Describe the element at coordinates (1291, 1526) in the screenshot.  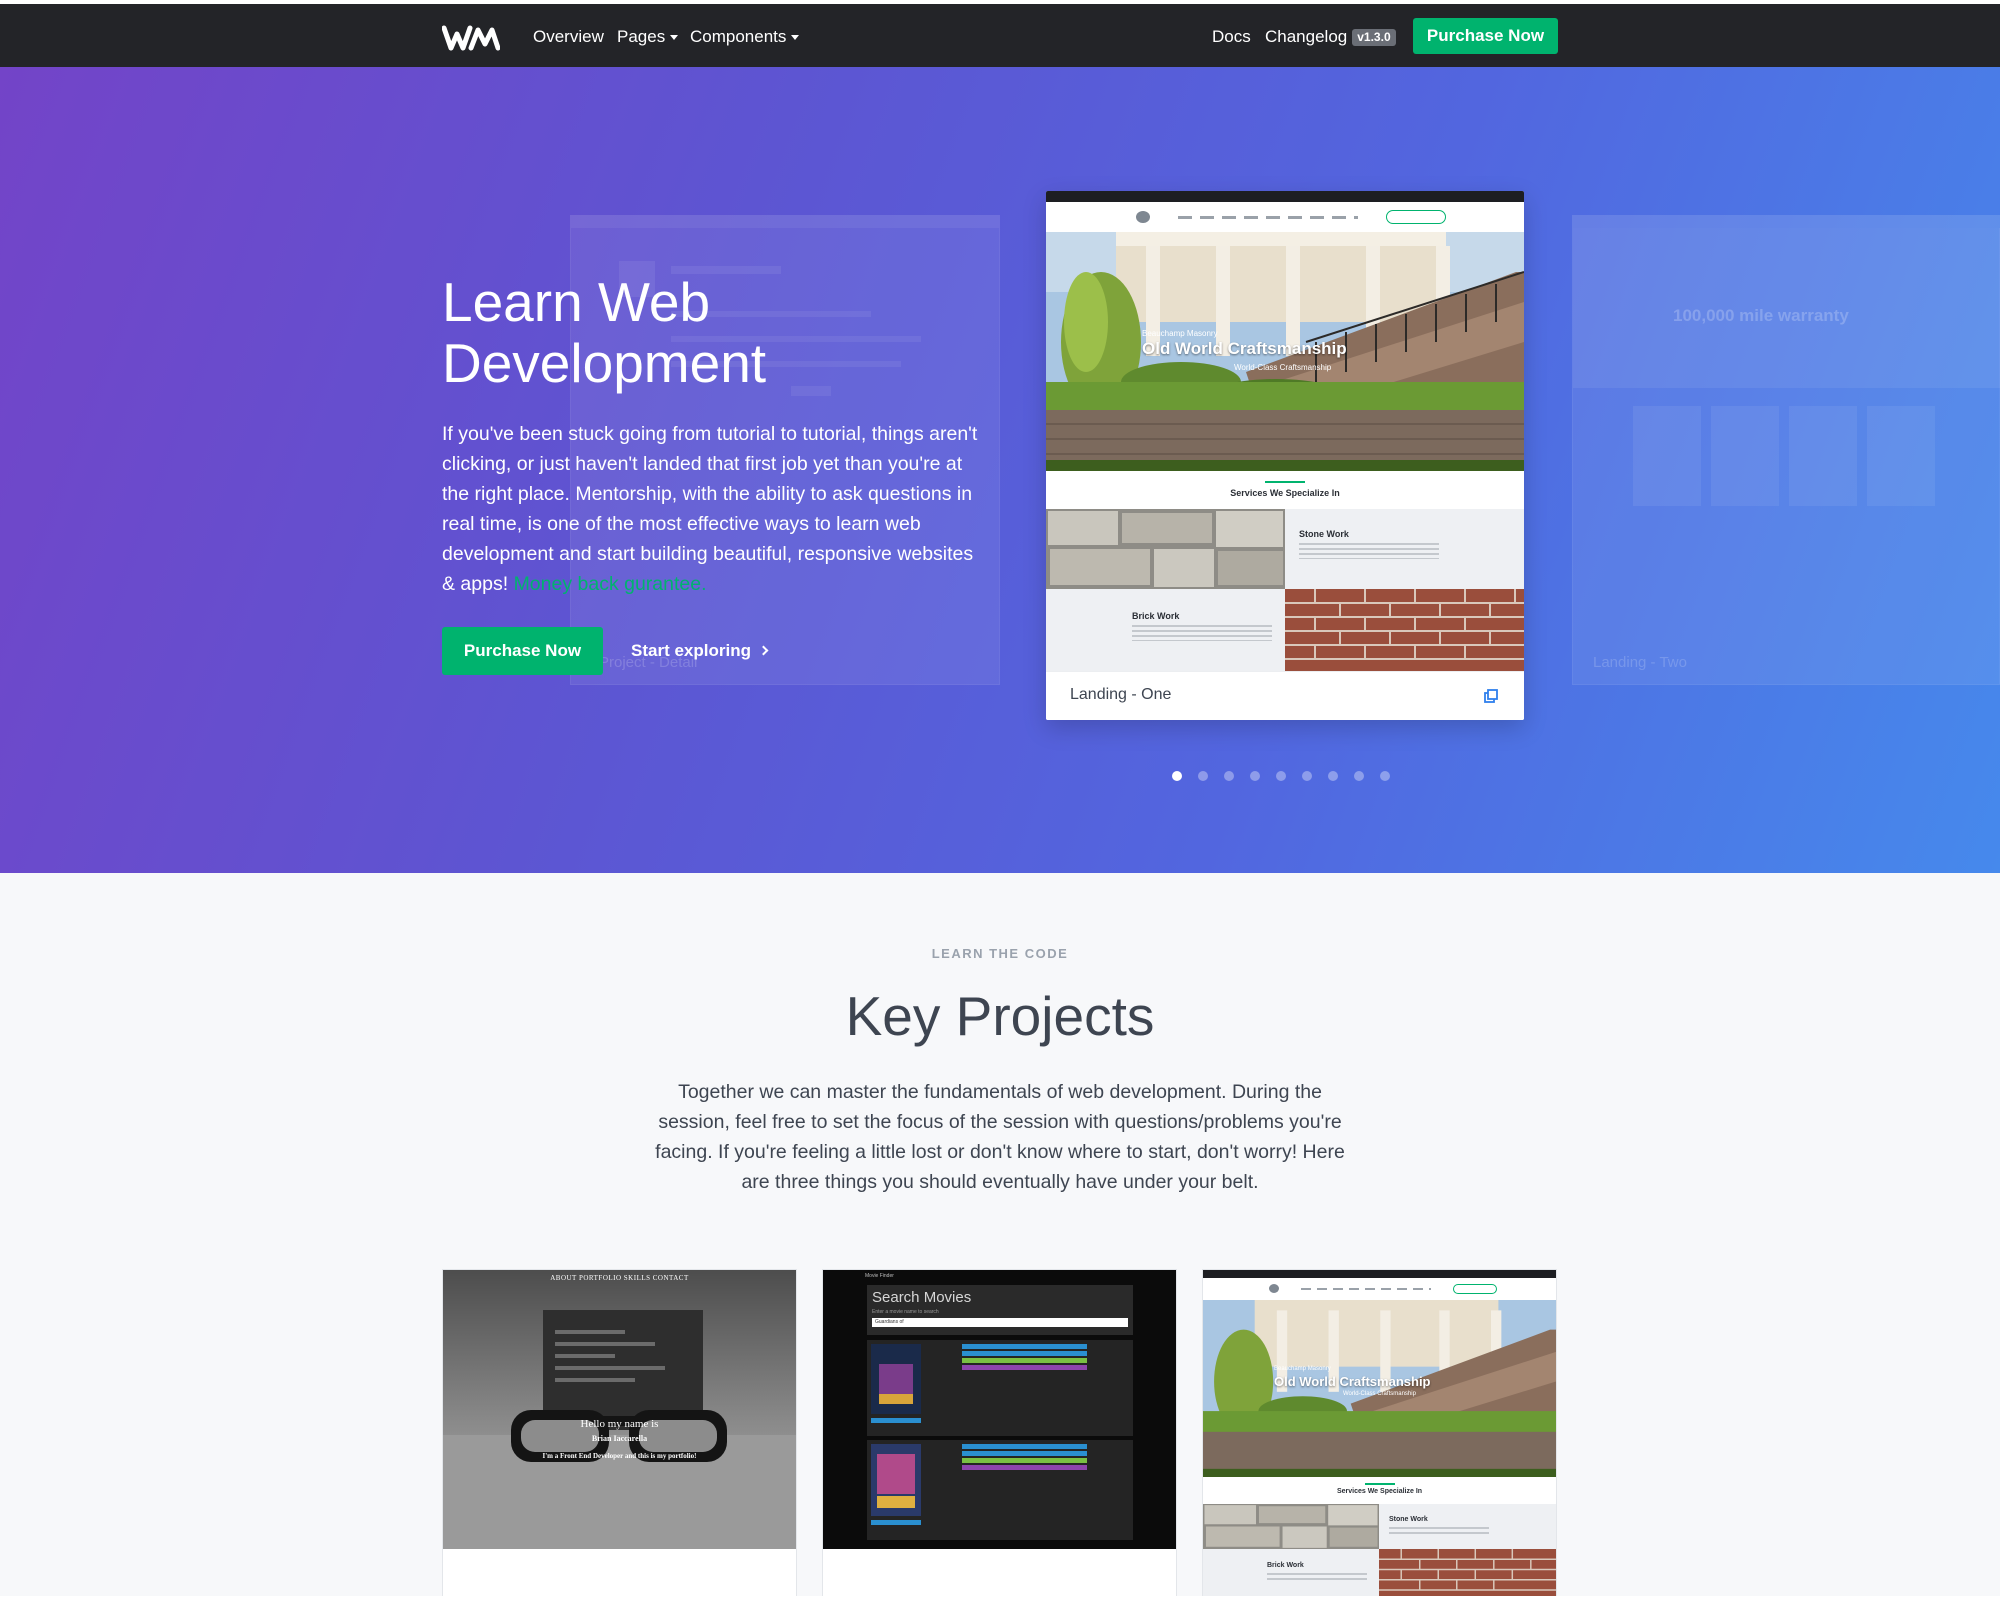
I see `stone-texture` at that location.